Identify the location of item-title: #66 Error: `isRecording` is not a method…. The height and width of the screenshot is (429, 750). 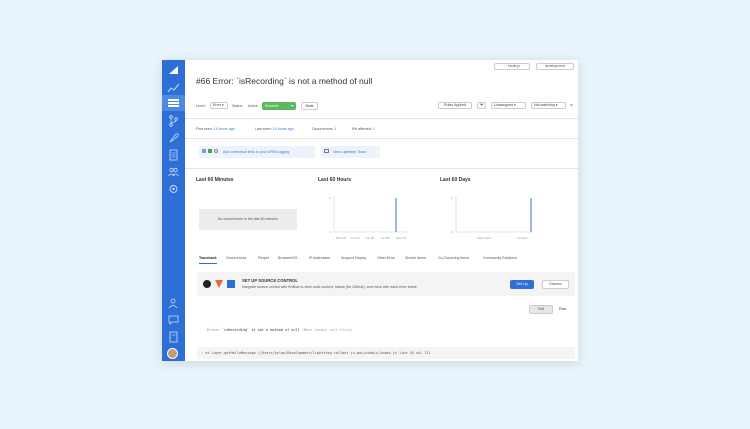
(284, 81).